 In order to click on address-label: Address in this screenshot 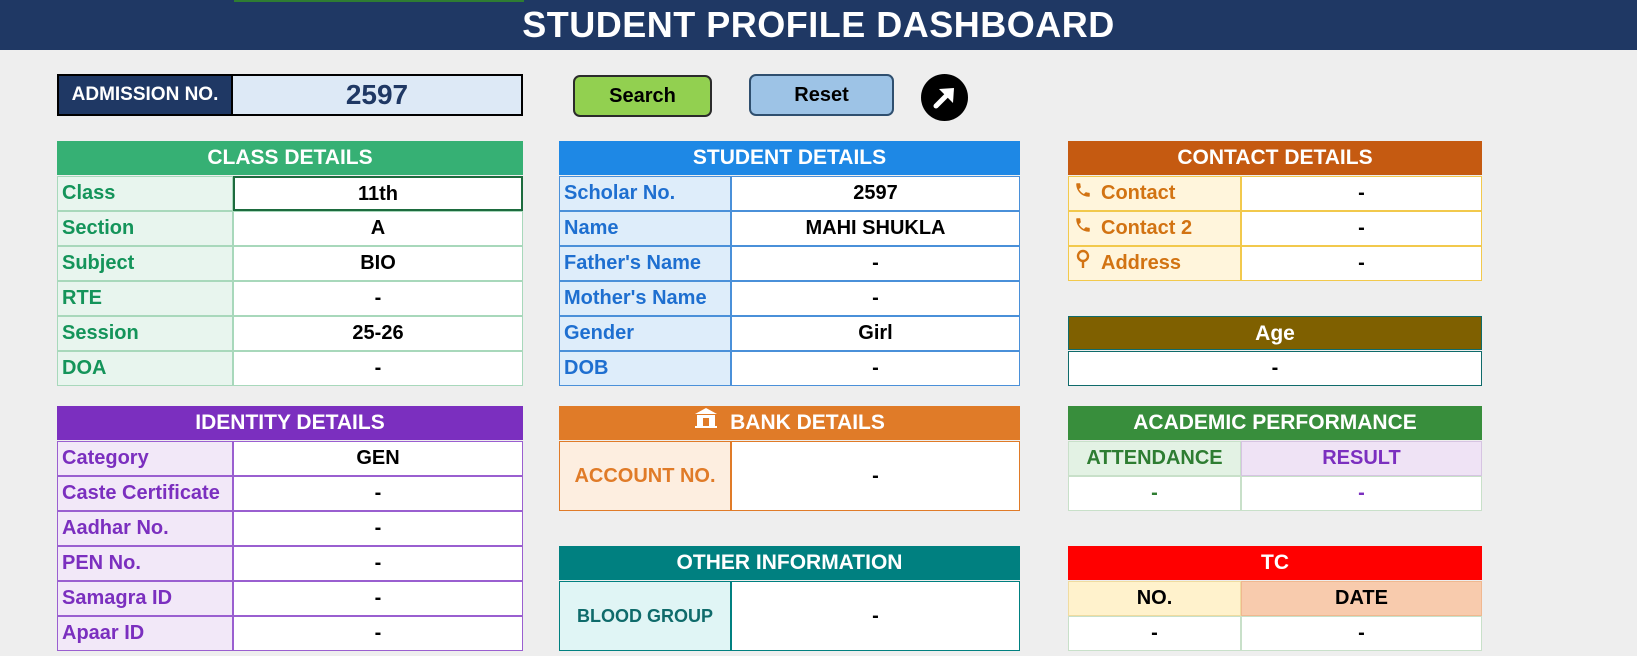, I will do `click(1141, 263)`.